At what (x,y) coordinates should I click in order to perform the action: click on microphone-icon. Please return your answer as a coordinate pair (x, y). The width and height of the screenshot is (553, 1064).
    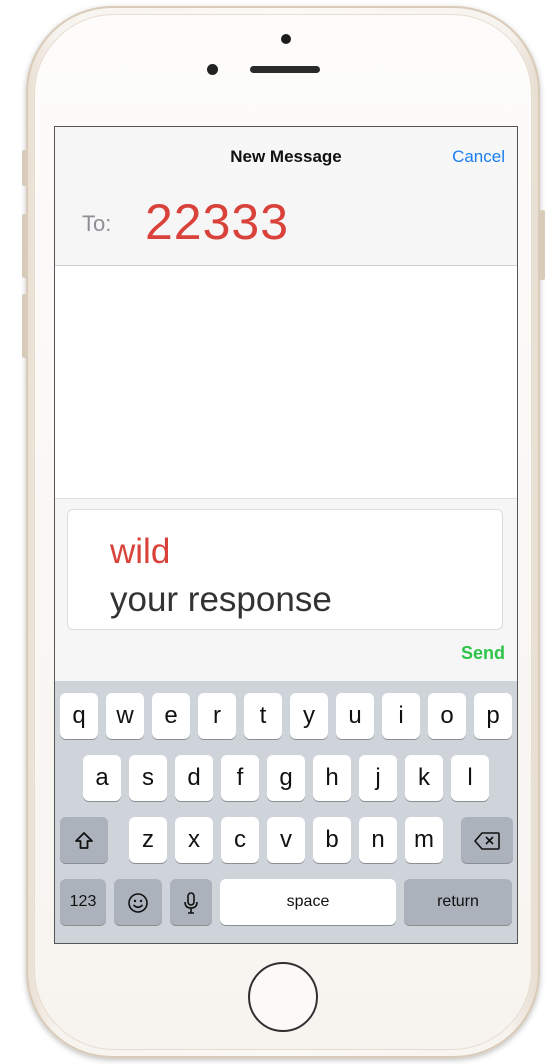
    Looking at the image, I should click on (191, 902).